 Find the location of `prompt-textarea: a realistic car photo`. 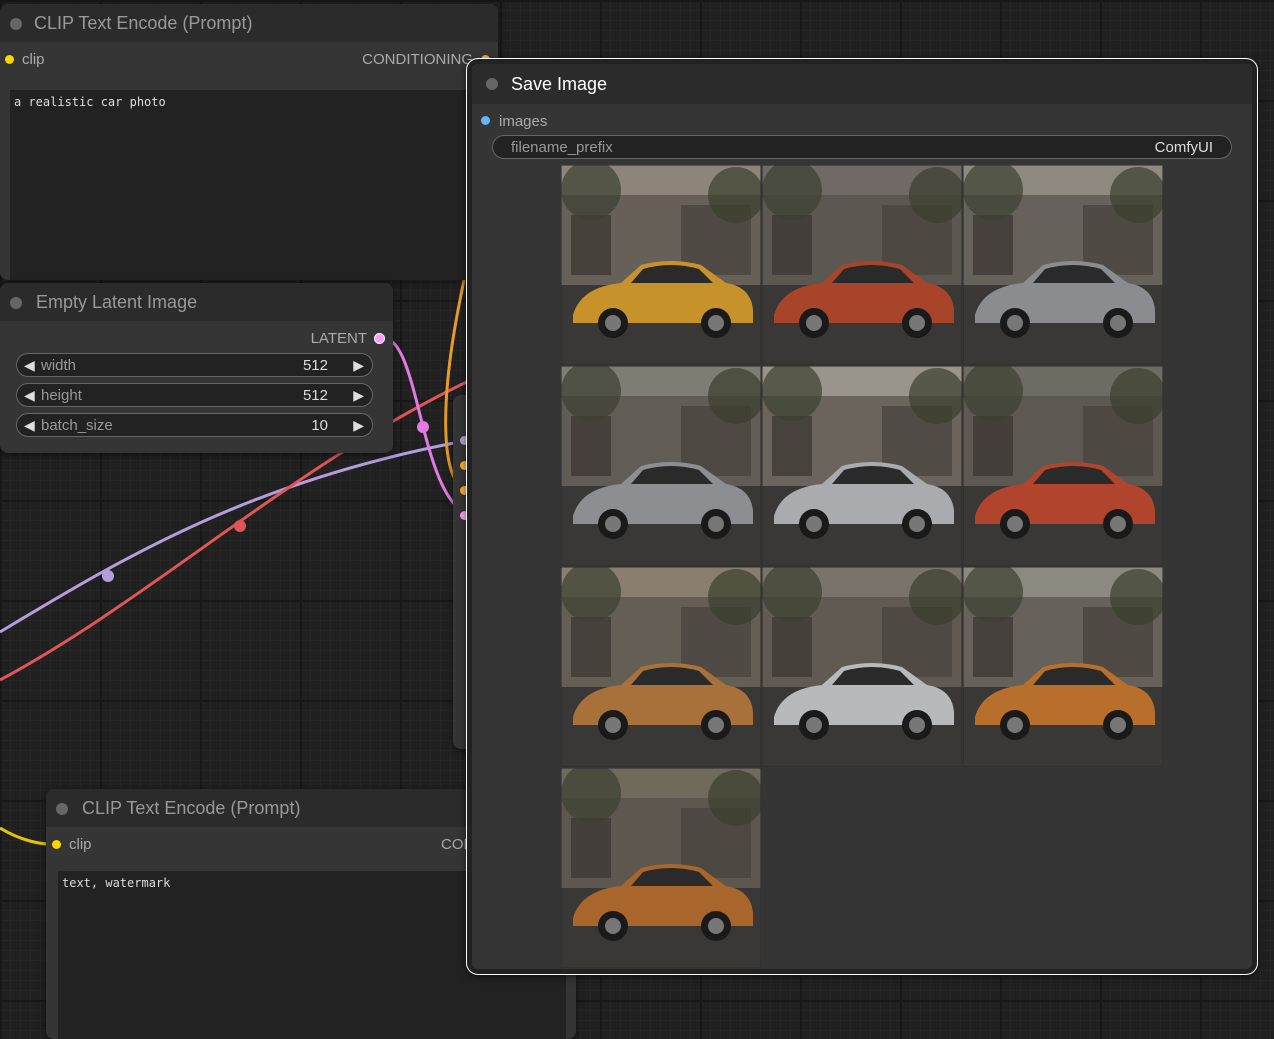

prompt-textarea: a realistic car photo is located at coordinates (249, 185).